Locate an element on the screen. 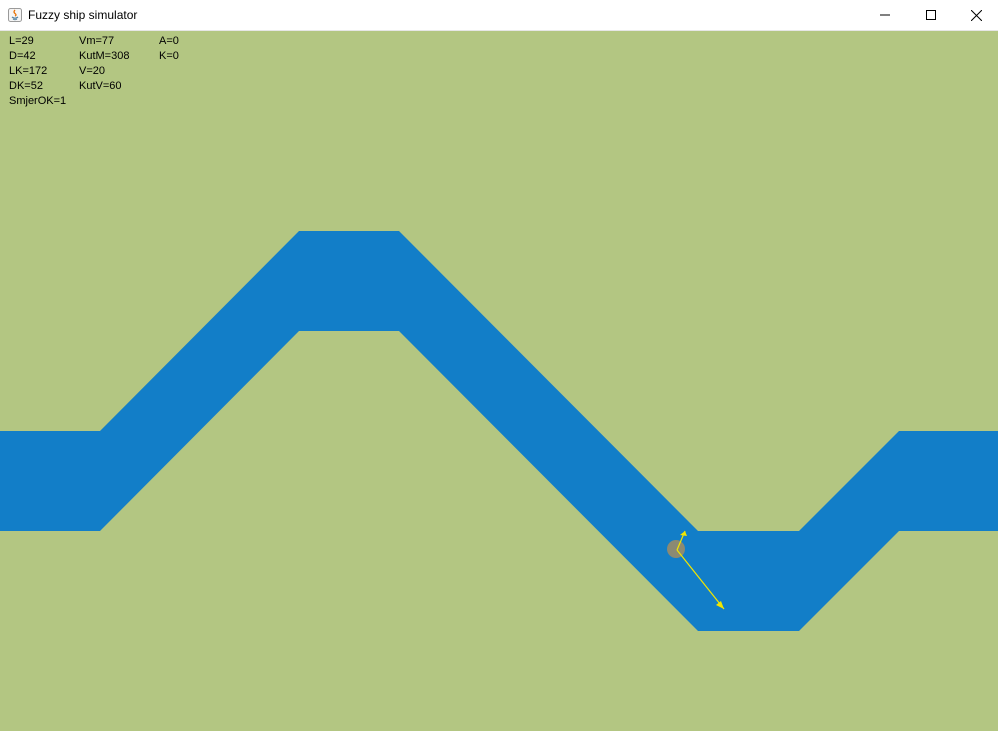 The width and height of the screenshot is (998, 731). minimize-button is located at coordinates (885, 15).